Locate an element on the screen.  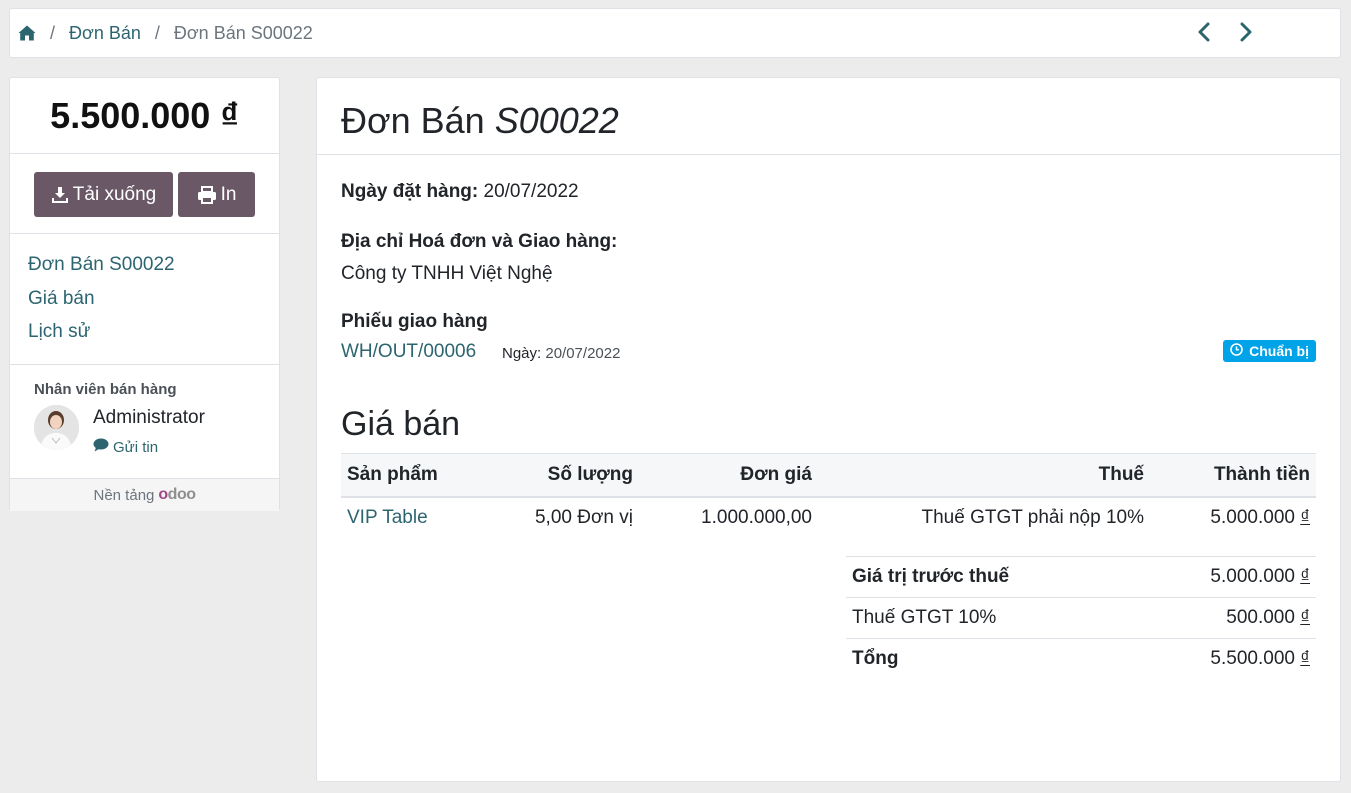
order-date-row: Ngày đặt hàng: 20/07/2022 is located at coordinates (460, 192).